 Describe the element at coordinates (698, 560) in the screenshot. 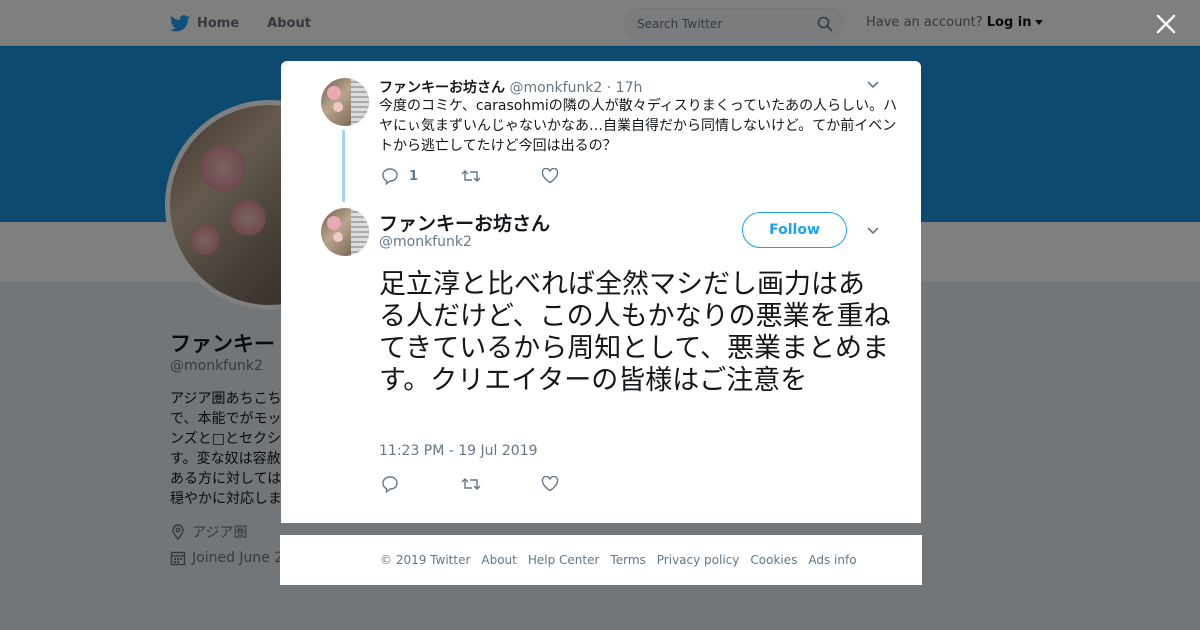

I see `footer-link-privacy: Privacy policy` at that location.